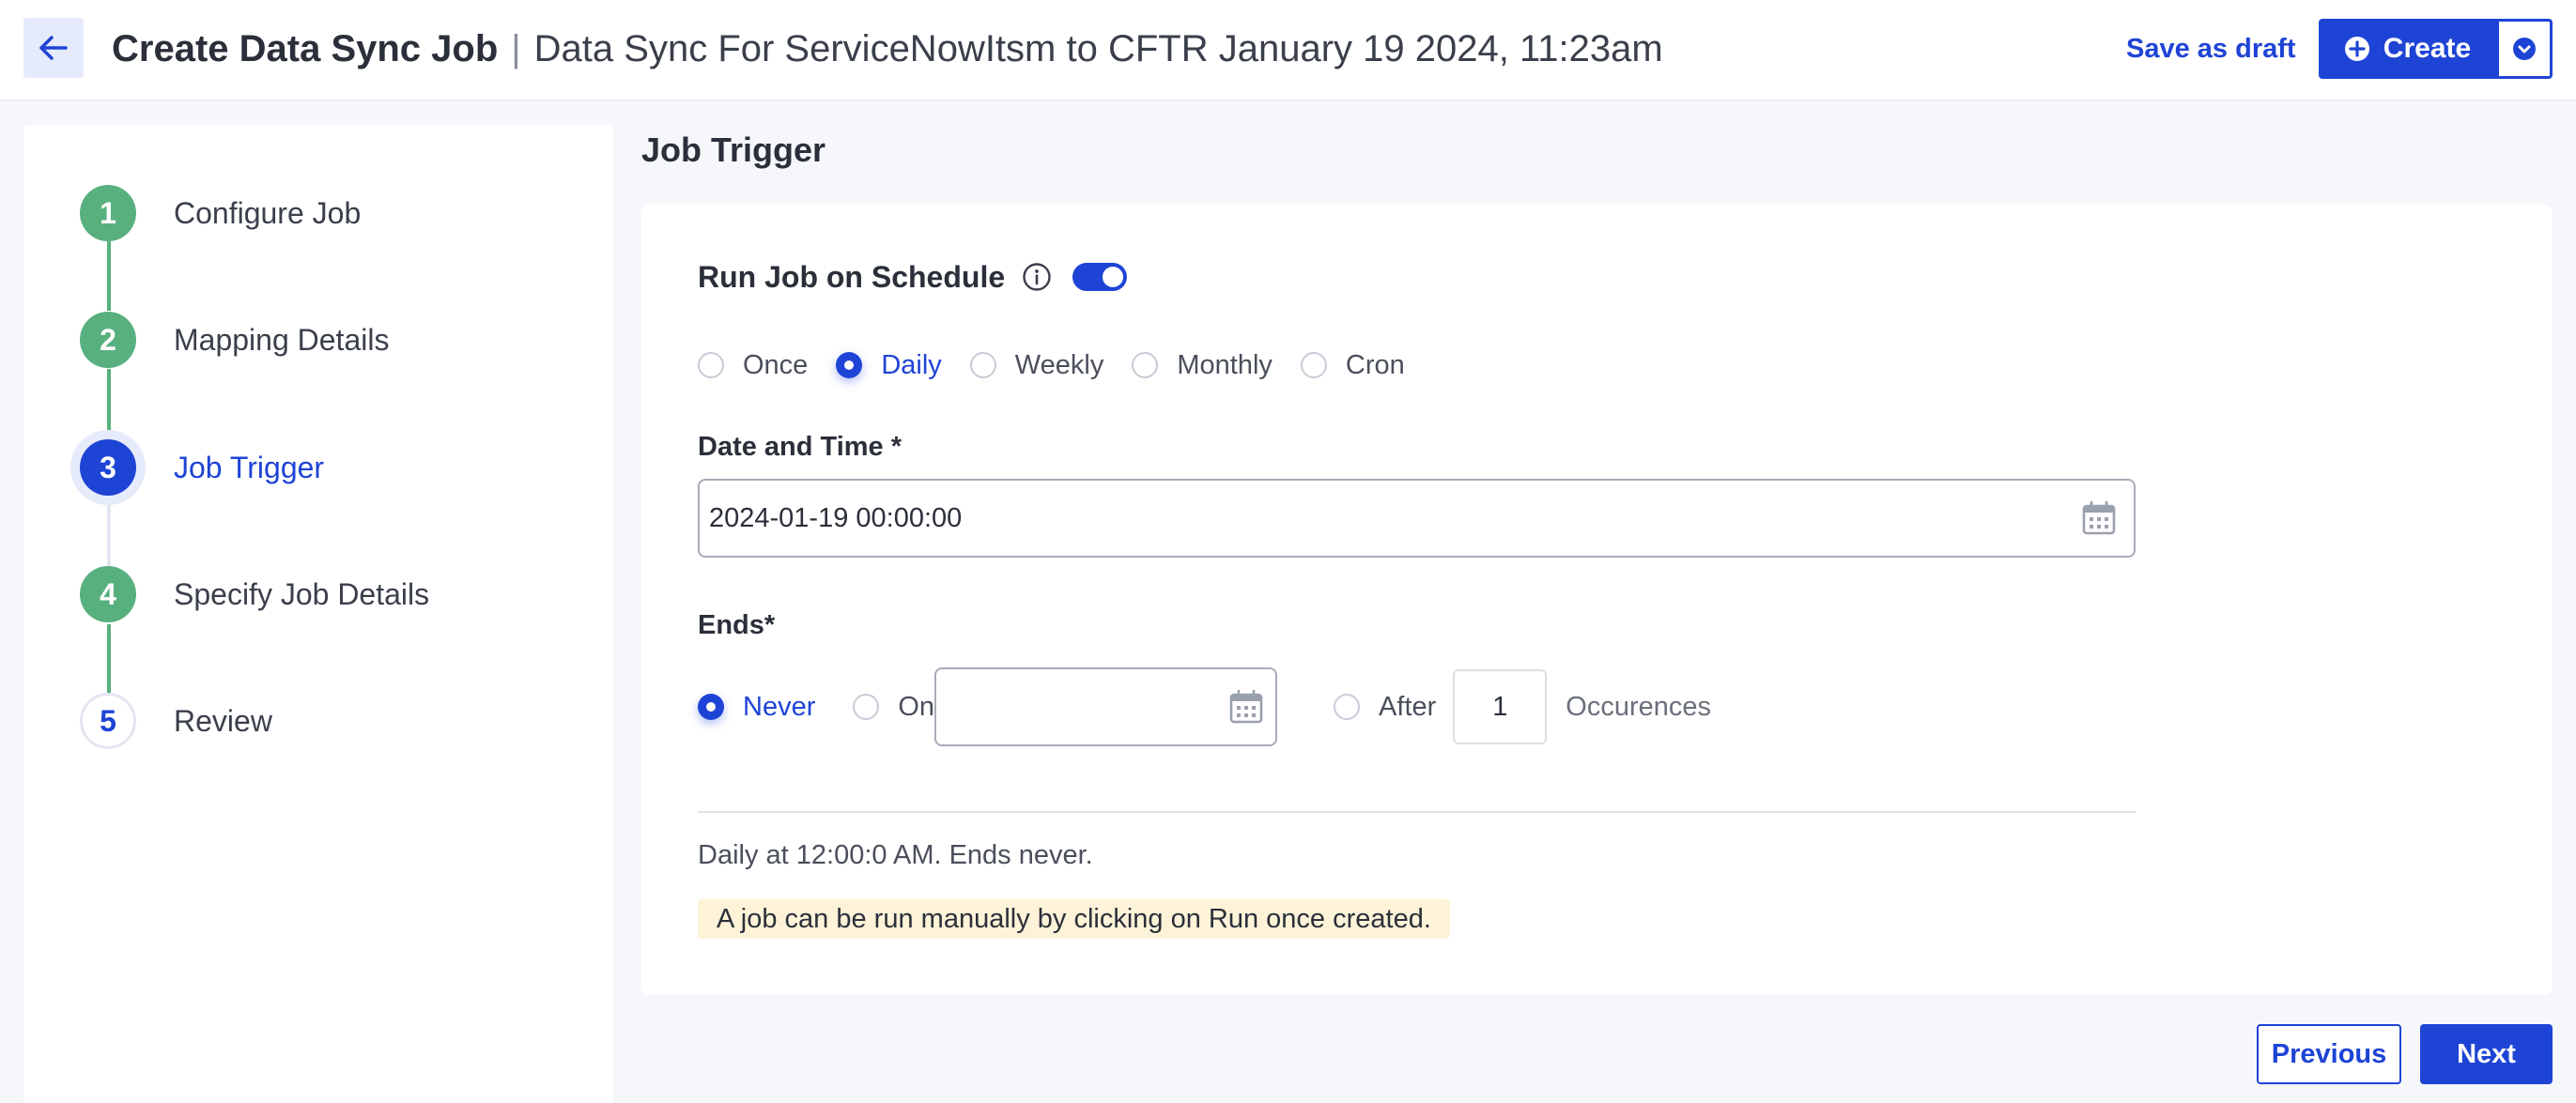 The image size is (2576, 1103). I want to click on step-mapping-details: 2 Mapping Details, so click(234, 340).